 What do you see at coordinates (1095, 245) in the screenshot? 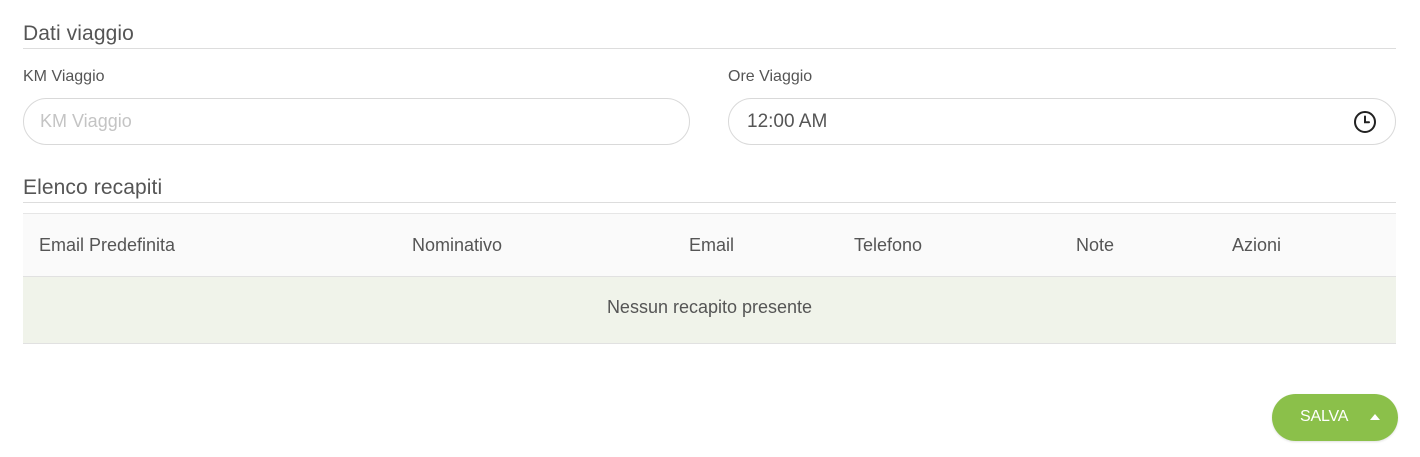
I see `column-header-note: Note` at bounding box center [1095, 245].